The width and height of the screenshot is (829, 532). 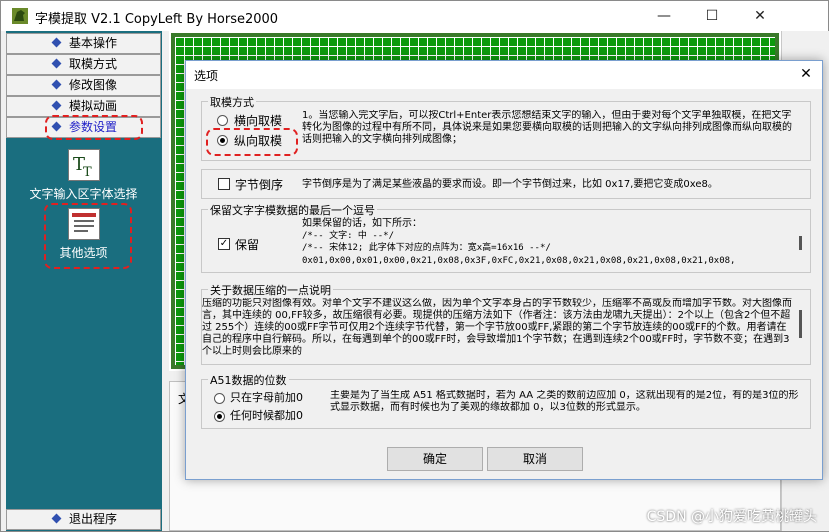 What do you see at coordinates (93, 106) in the screenshot?
I see `sidebar-item-label: 模拟动画` at bounding box center [93, 106].